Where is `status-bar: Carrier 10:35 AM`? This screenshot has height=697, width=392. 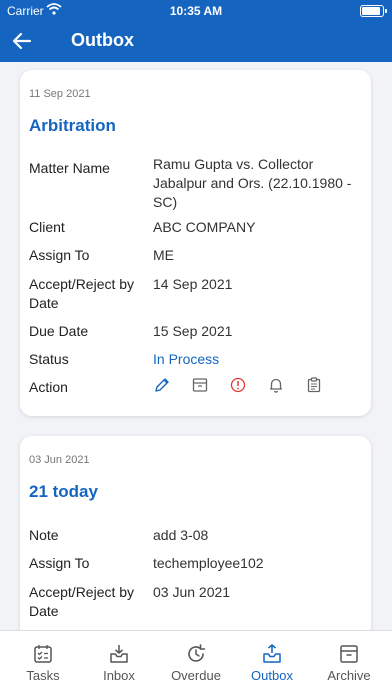
status-bar: Carrier 10:35 AM is located at coordinates (196, 10).